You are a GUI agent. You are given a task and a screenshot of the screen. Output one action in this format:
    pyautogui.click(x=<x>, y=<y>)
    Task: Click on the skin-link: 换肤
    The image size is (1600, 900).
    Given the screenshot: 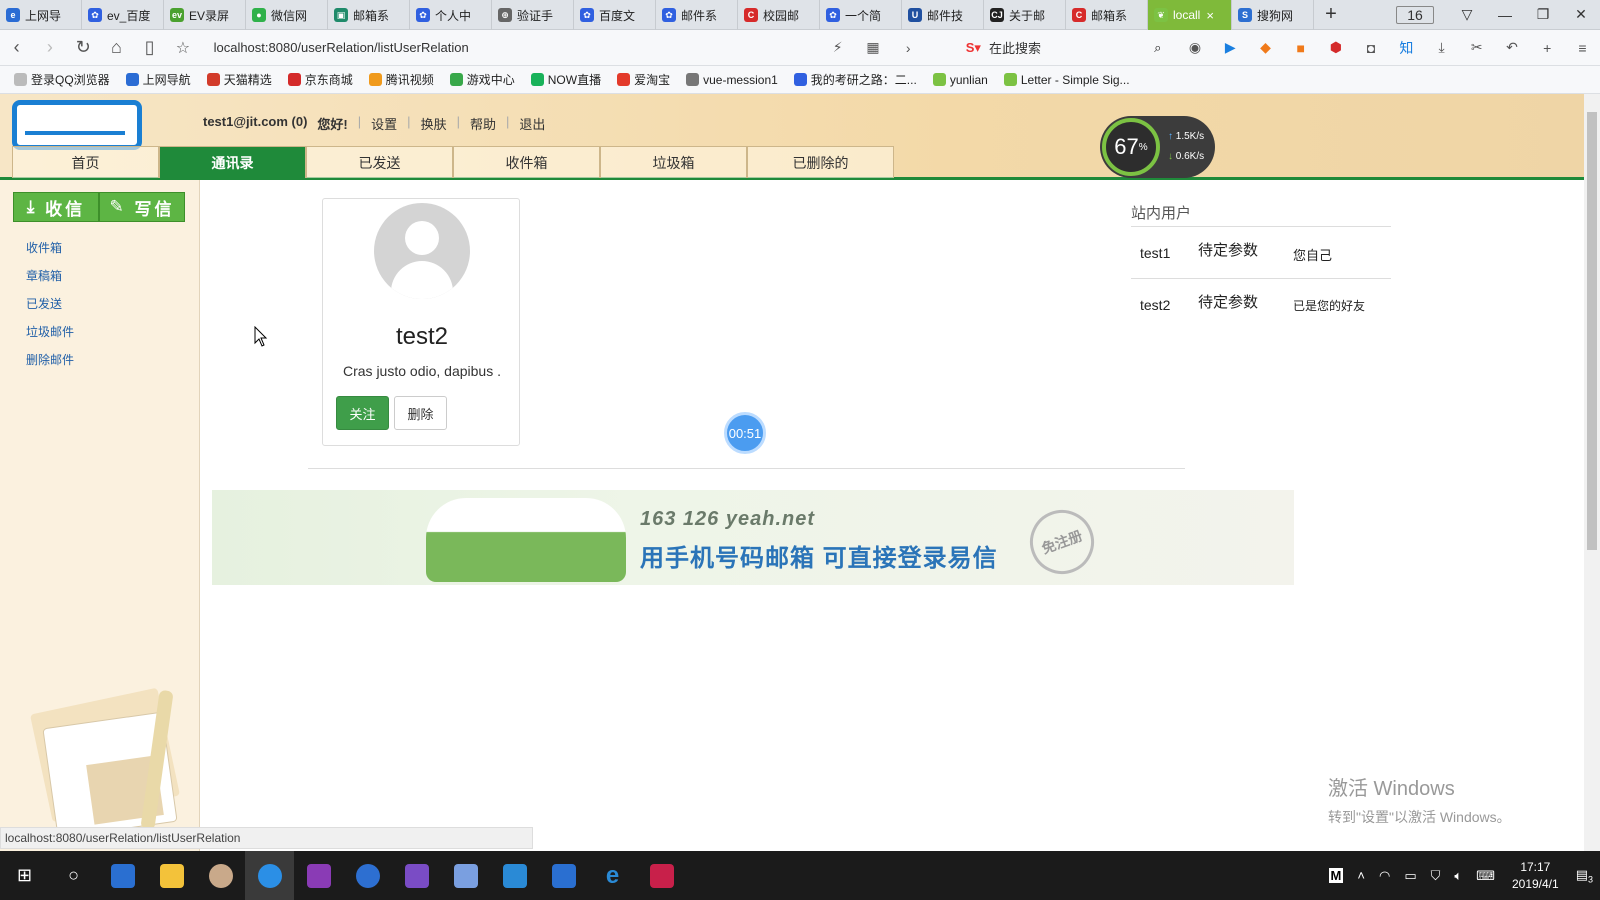 What is the action you would take?
    pyautogui.click(x=434, y=123)
    